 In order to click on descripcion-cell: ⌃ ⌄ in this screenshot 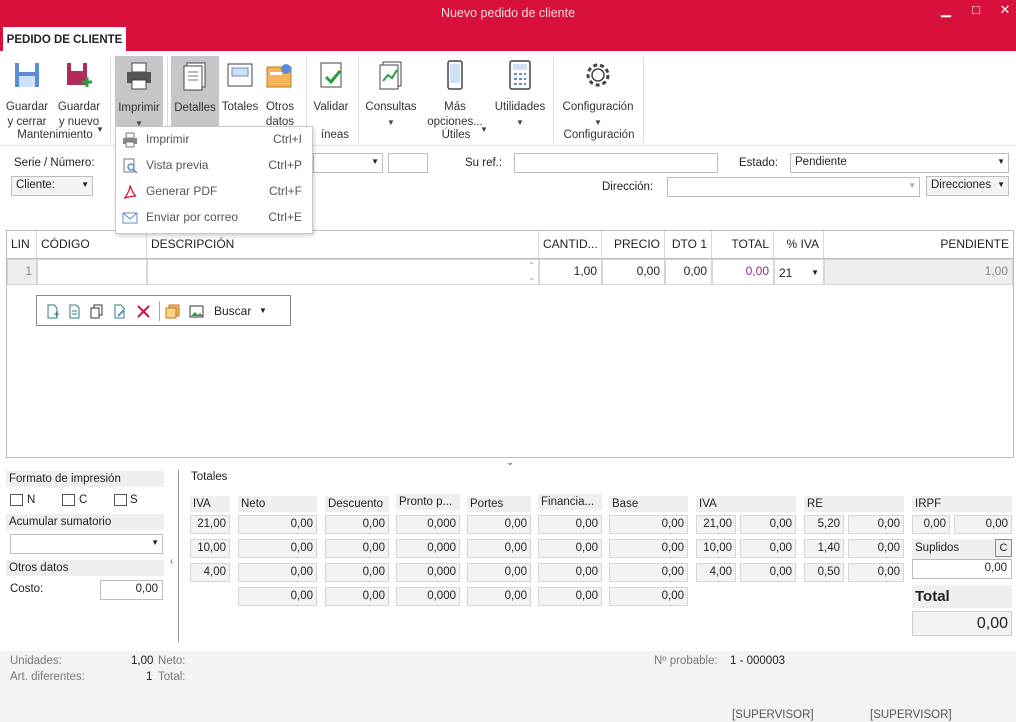, I will do `click(343, 272)`.